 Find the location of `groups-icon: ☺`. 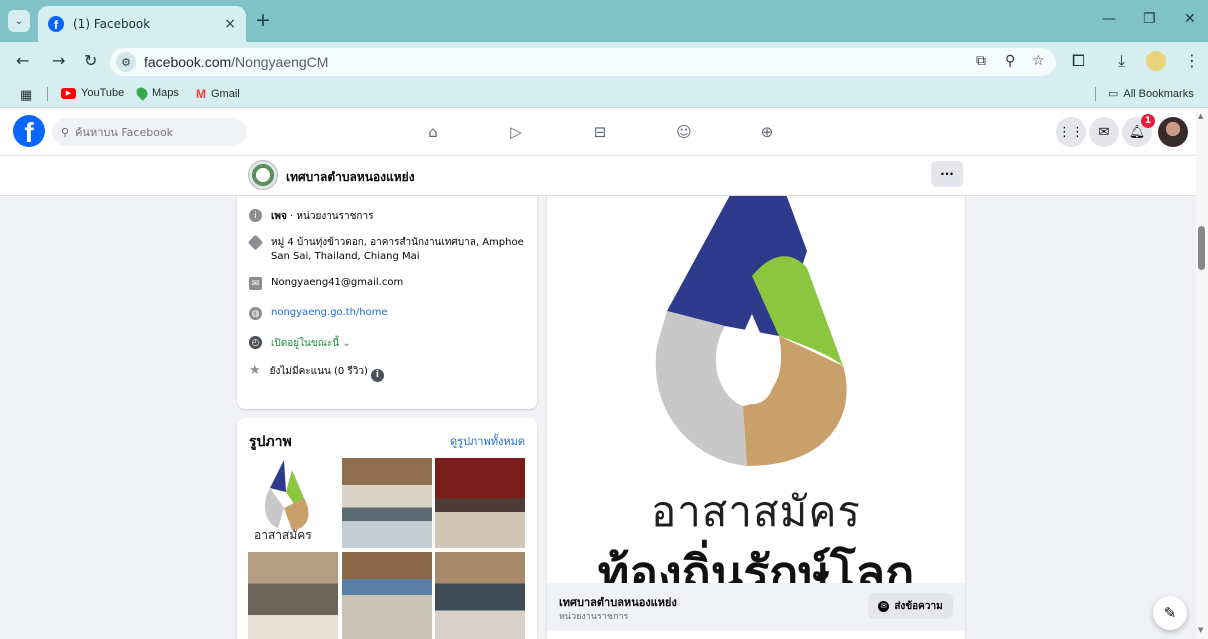

groups-icon: ☺ is located at coordinates (684, 132).